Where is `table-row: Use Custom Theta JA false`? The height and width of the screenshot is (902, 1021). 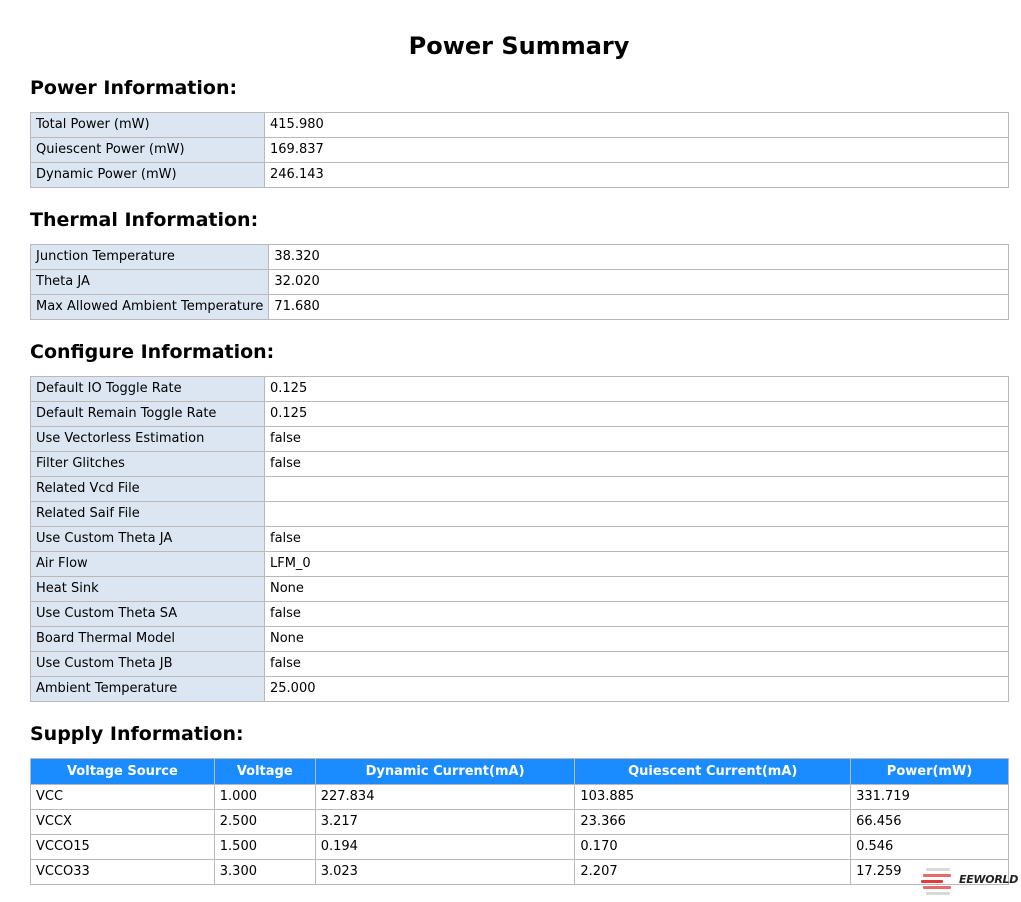
table-row: Use Custom Theta JA false is located at coordinates (519, 539).